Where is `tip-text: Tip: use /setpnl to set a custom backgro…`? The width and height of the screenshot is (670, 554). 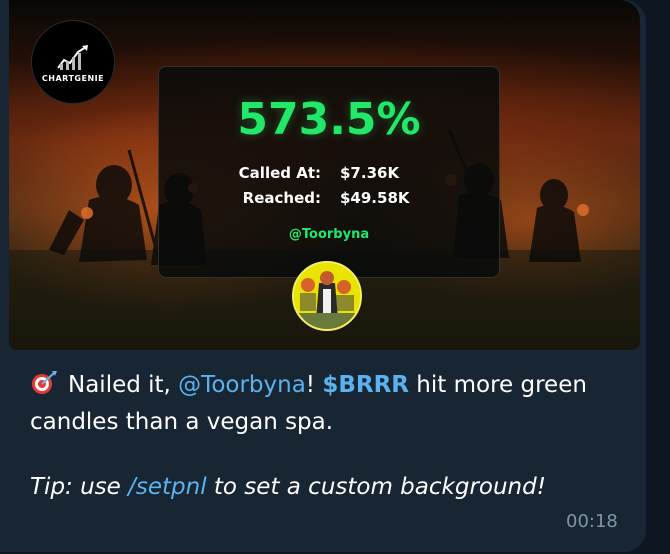
tip-text: Tip: use /setpnl to set a custom backgro… is located at coordinates (290, 487).